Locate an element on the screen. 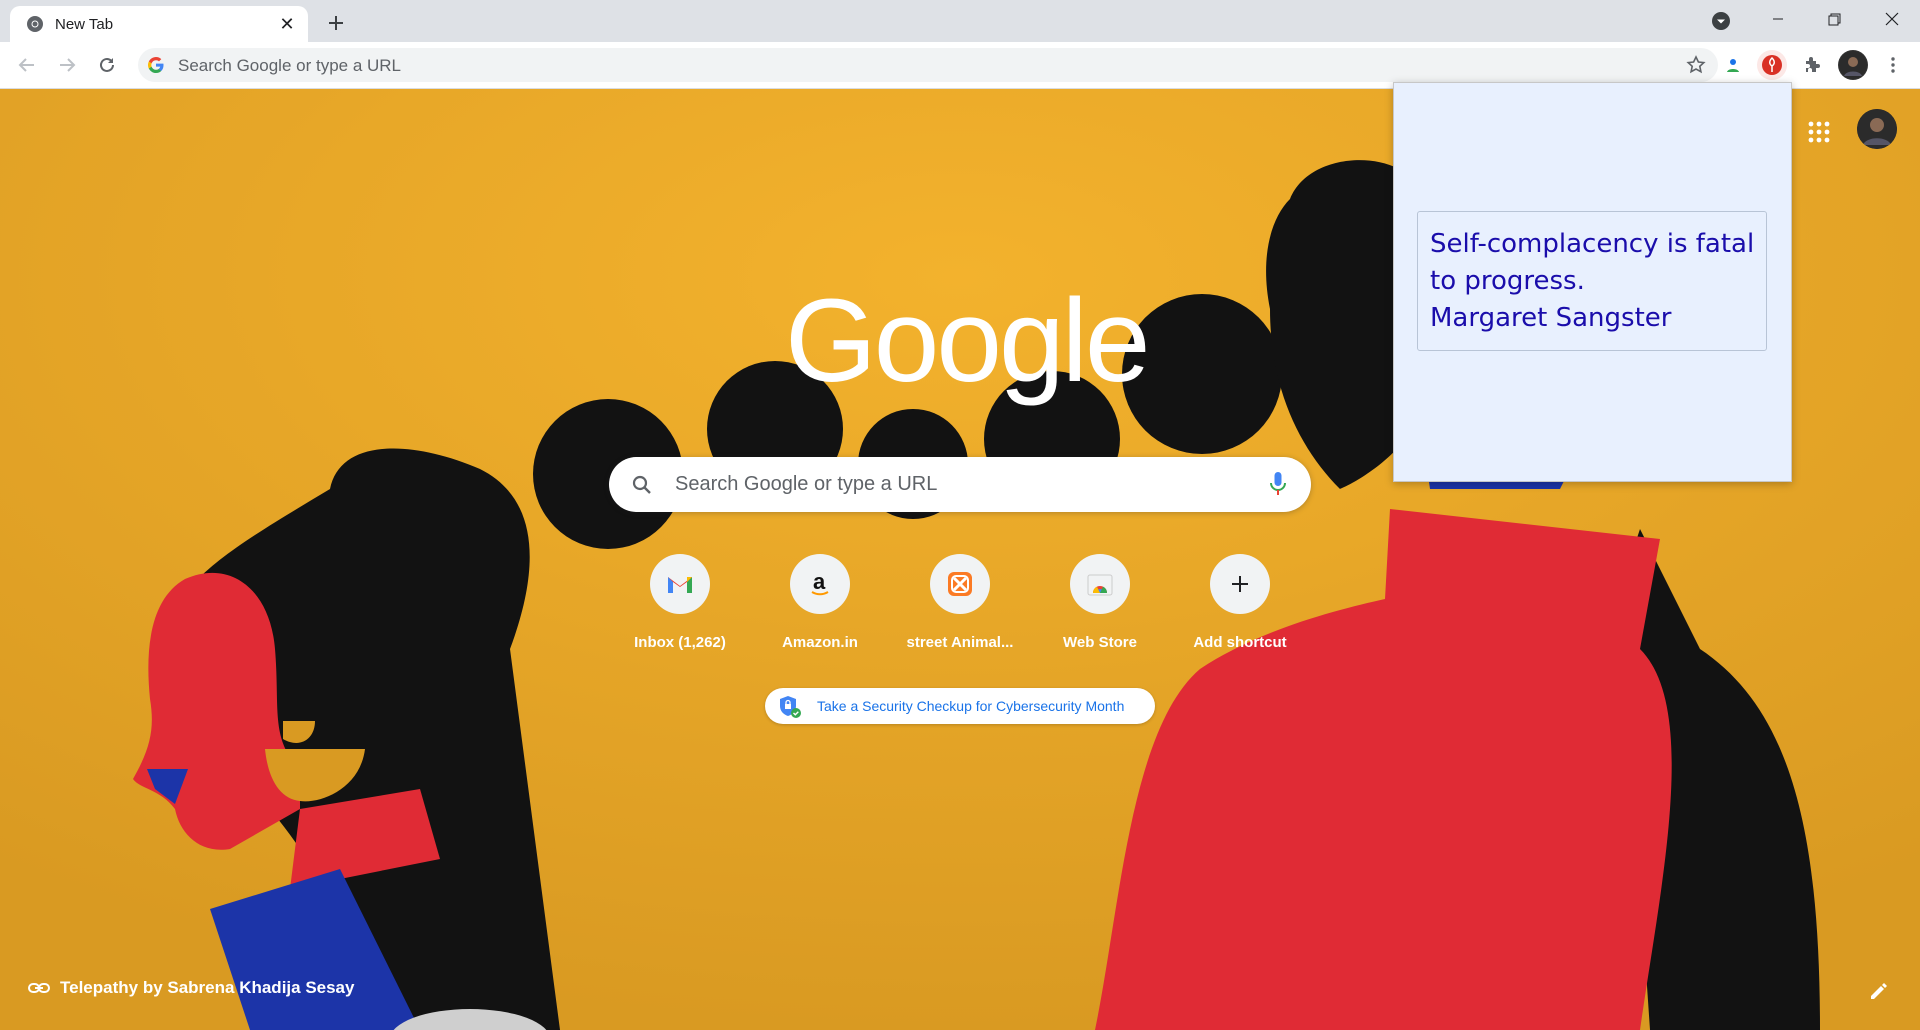  ntp-search-box: Search Google or type a URL is located at coordinates (960, 484).